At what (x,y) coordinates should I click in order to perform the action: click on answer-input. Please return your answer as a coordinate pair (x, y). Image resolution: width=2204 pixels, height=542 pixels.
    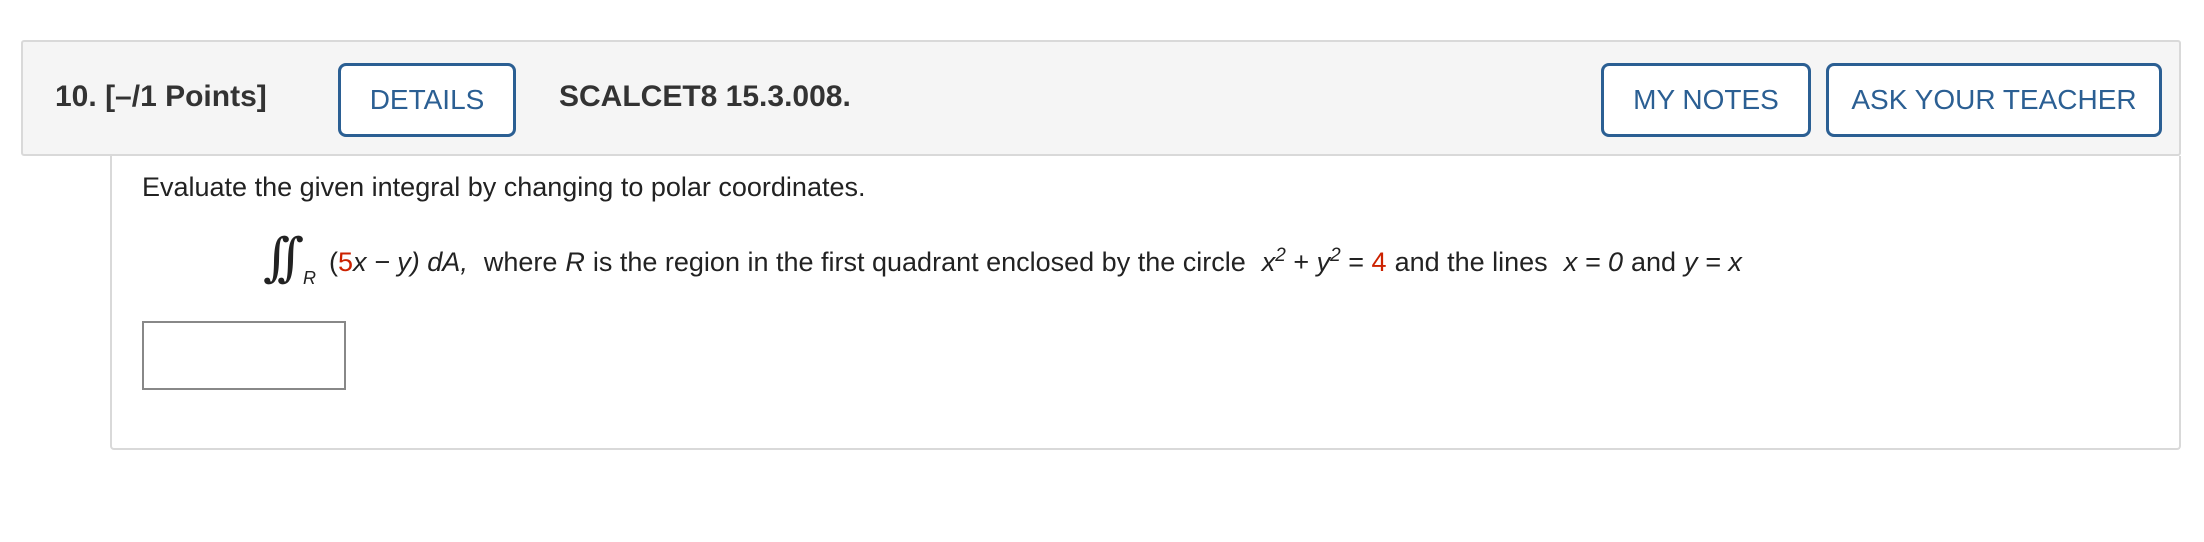
    Looking at the image, I should click on (244, 355).